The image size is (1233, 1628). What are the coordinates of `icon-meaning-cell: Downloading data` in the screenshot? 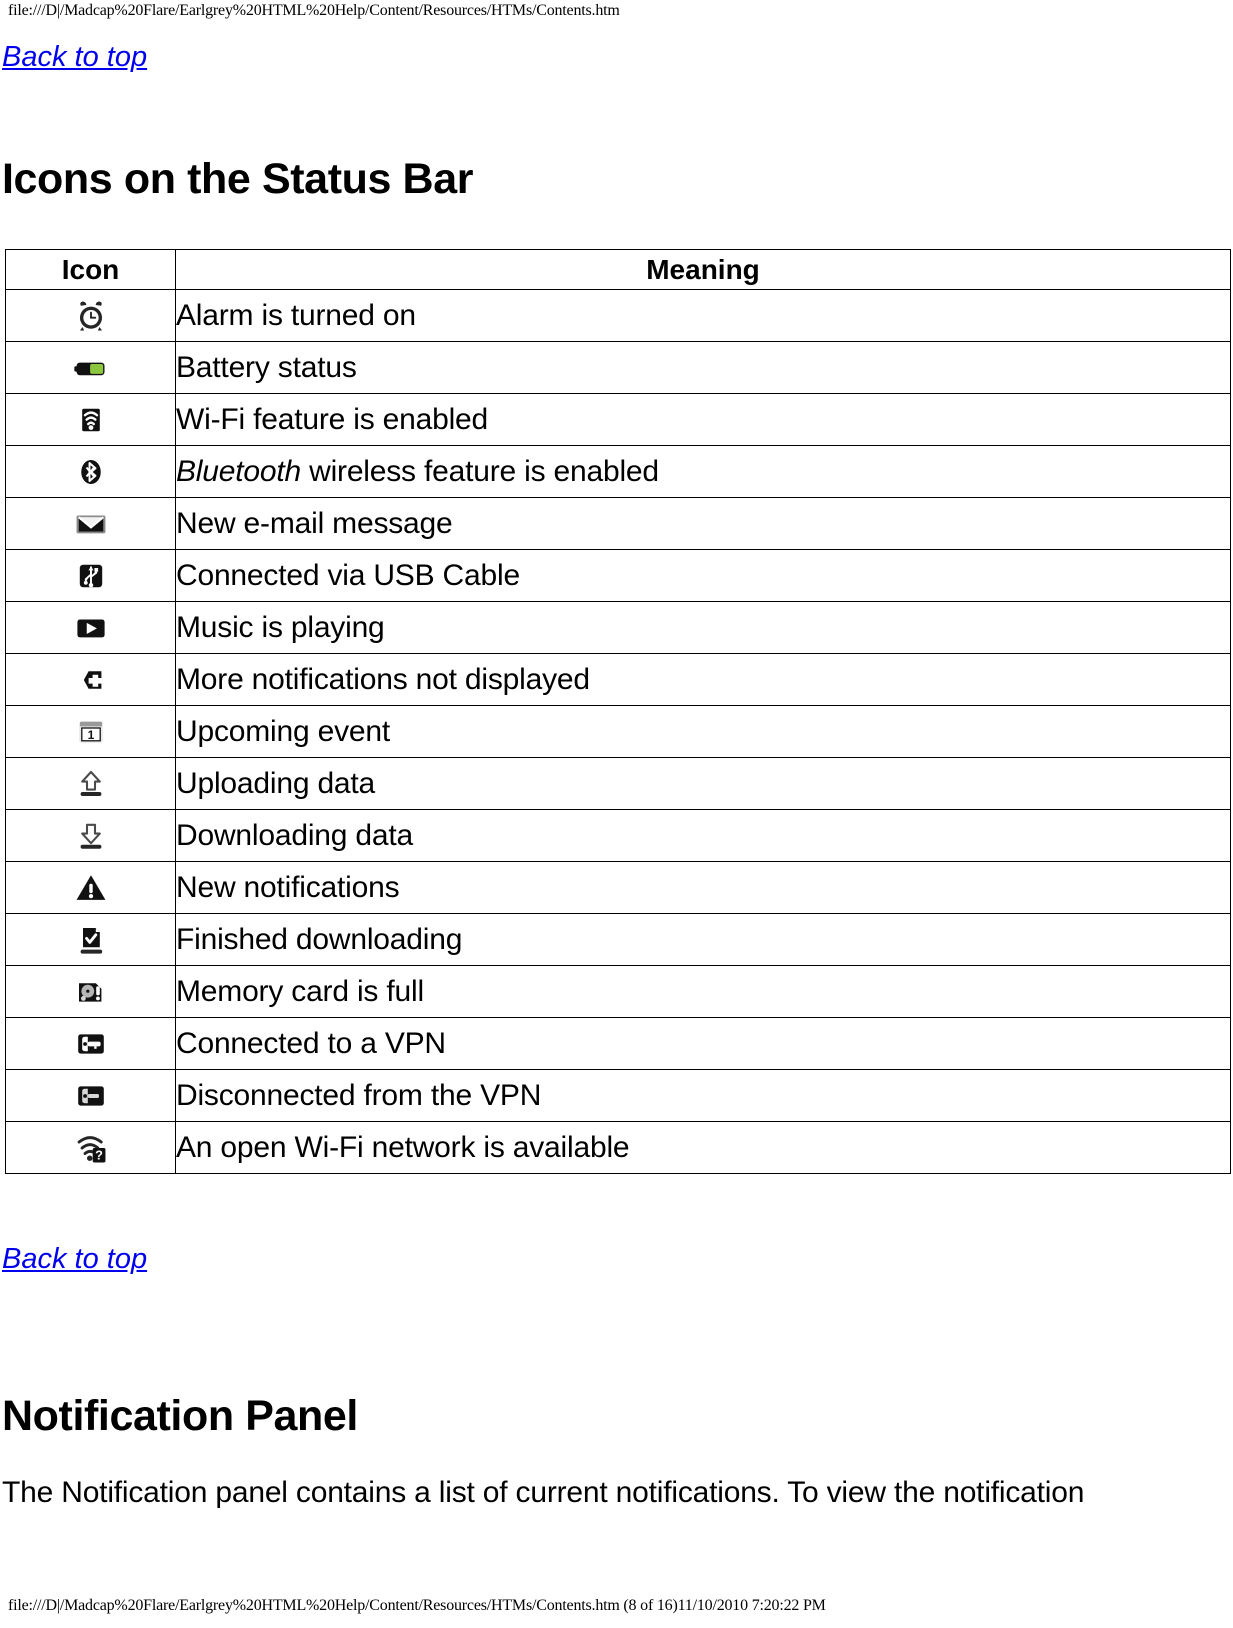 It's located at (703, 835).